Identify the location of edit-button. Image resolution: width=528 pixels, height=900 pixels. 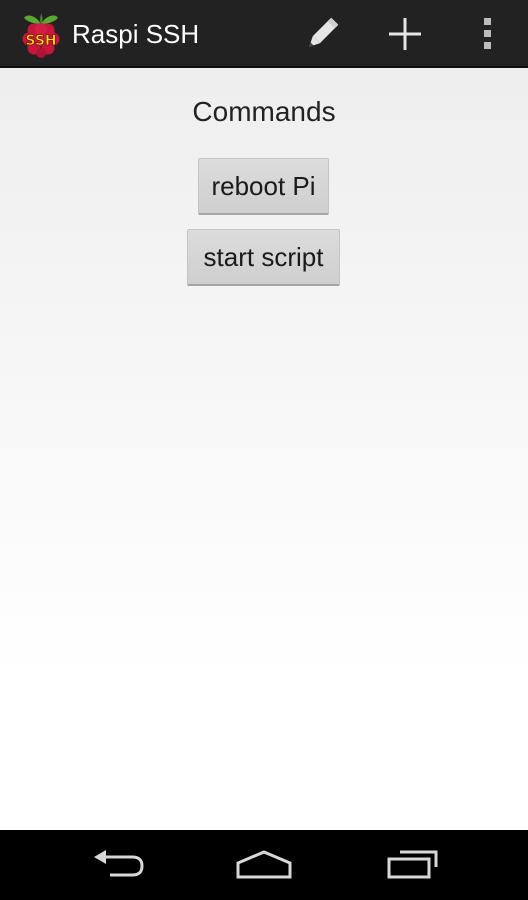
(322, 34).